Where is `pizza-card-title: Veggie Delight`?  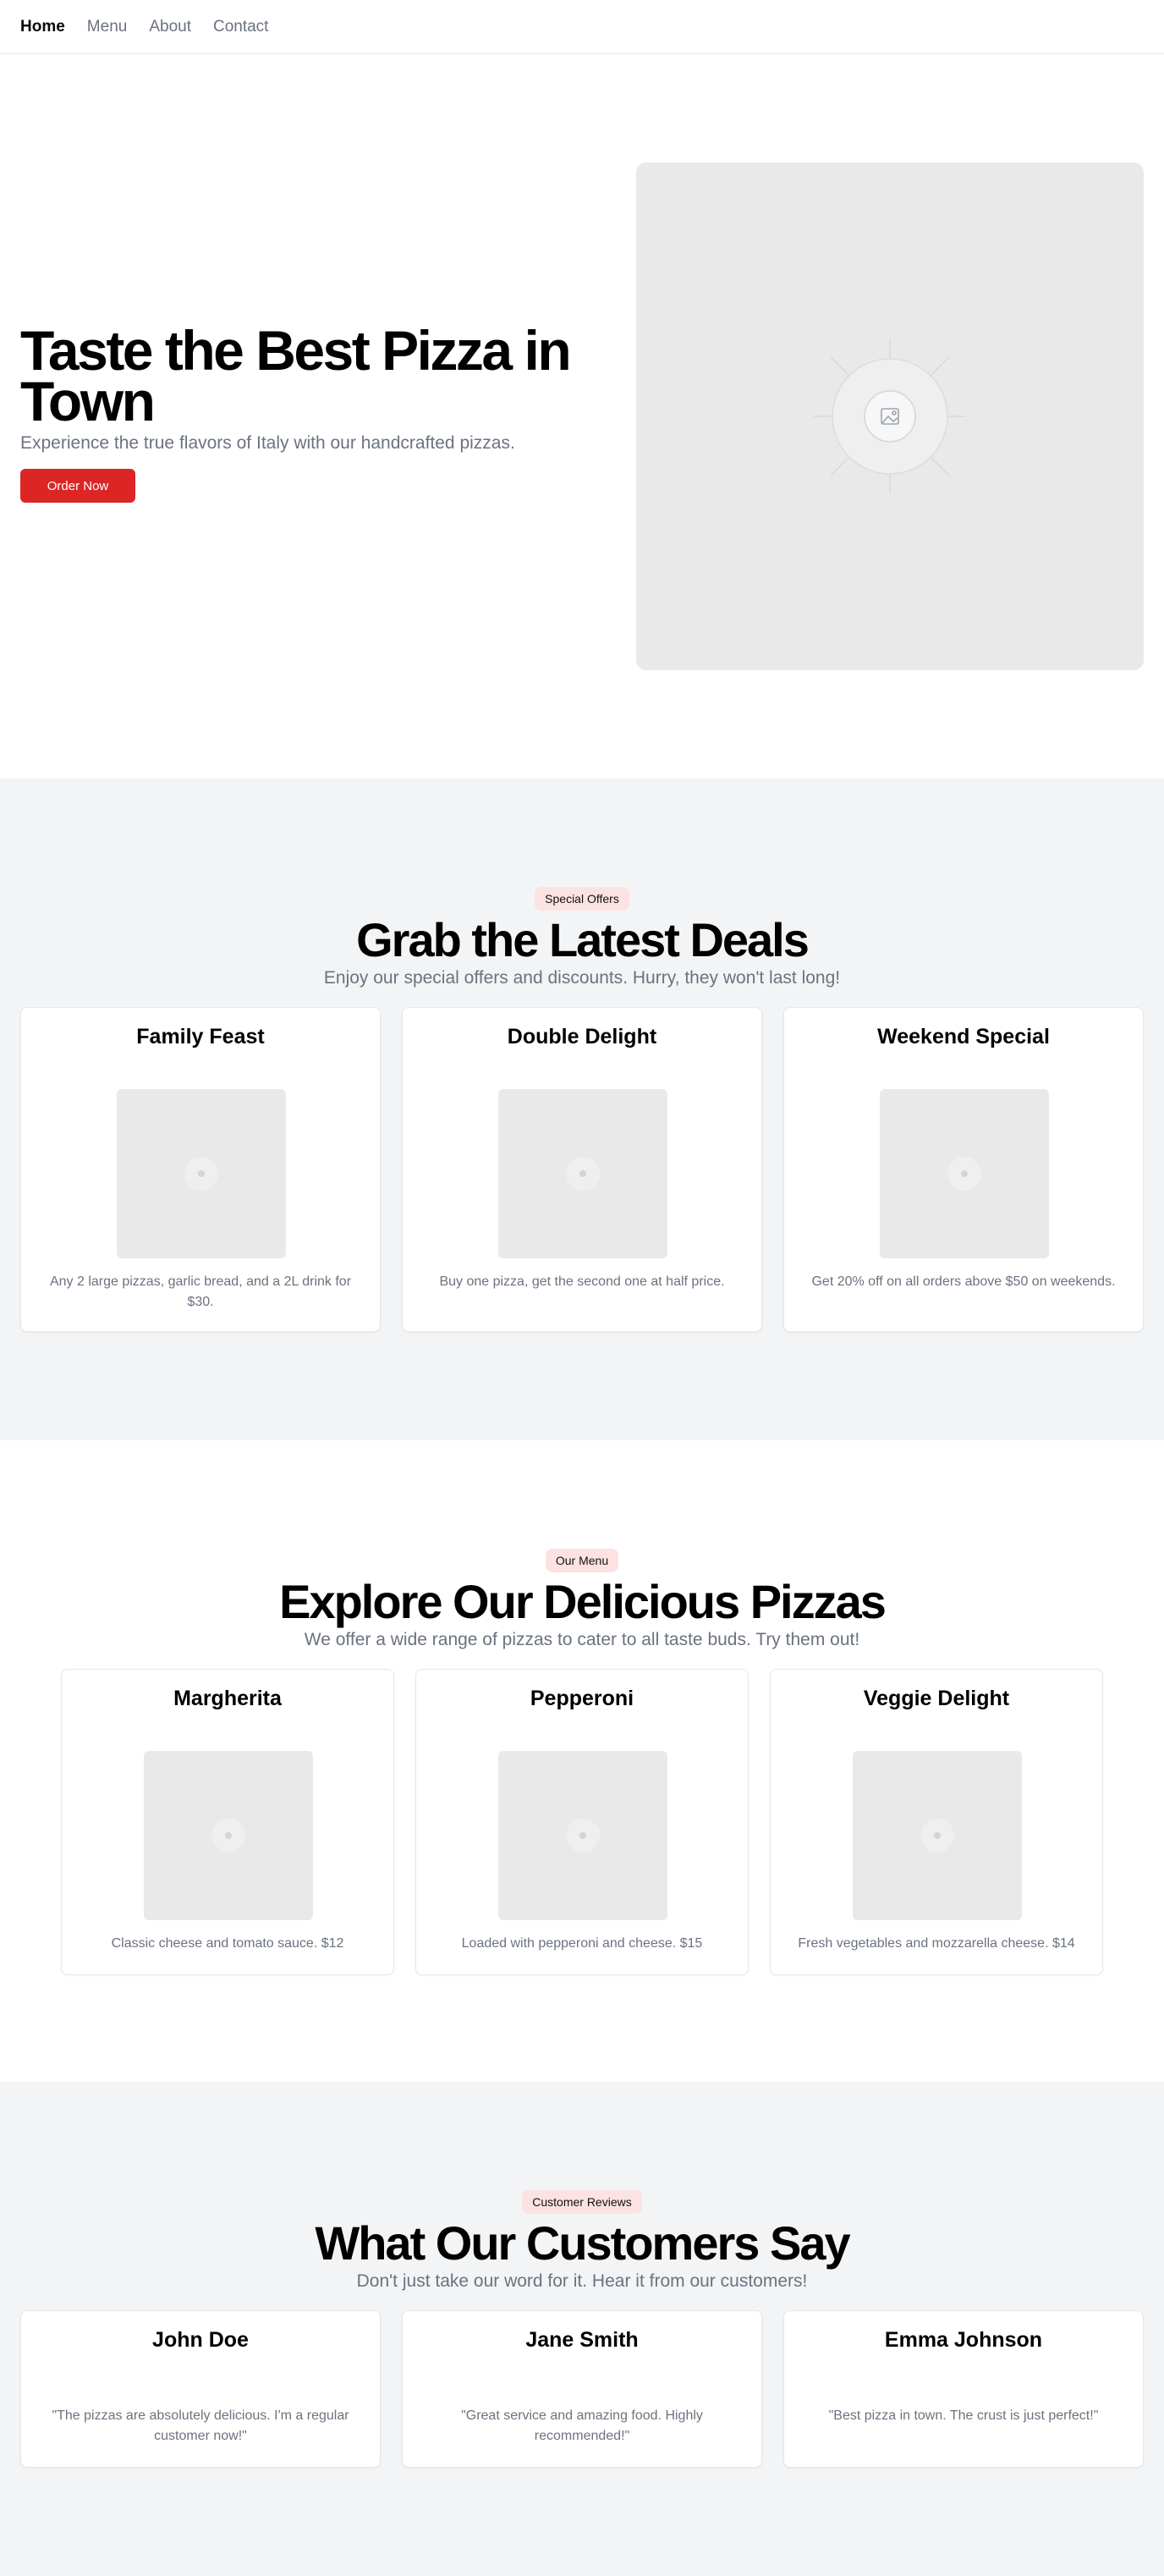 pizza-card-title: Veggie Delight is located at coordinates (936, 1698).